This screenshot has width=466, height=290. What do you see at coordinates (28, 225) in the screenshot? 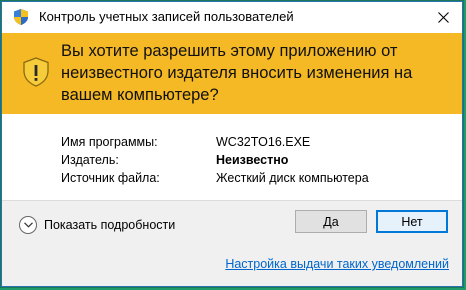
I see `chevron-down-icon` at bounding box center [28, 225].